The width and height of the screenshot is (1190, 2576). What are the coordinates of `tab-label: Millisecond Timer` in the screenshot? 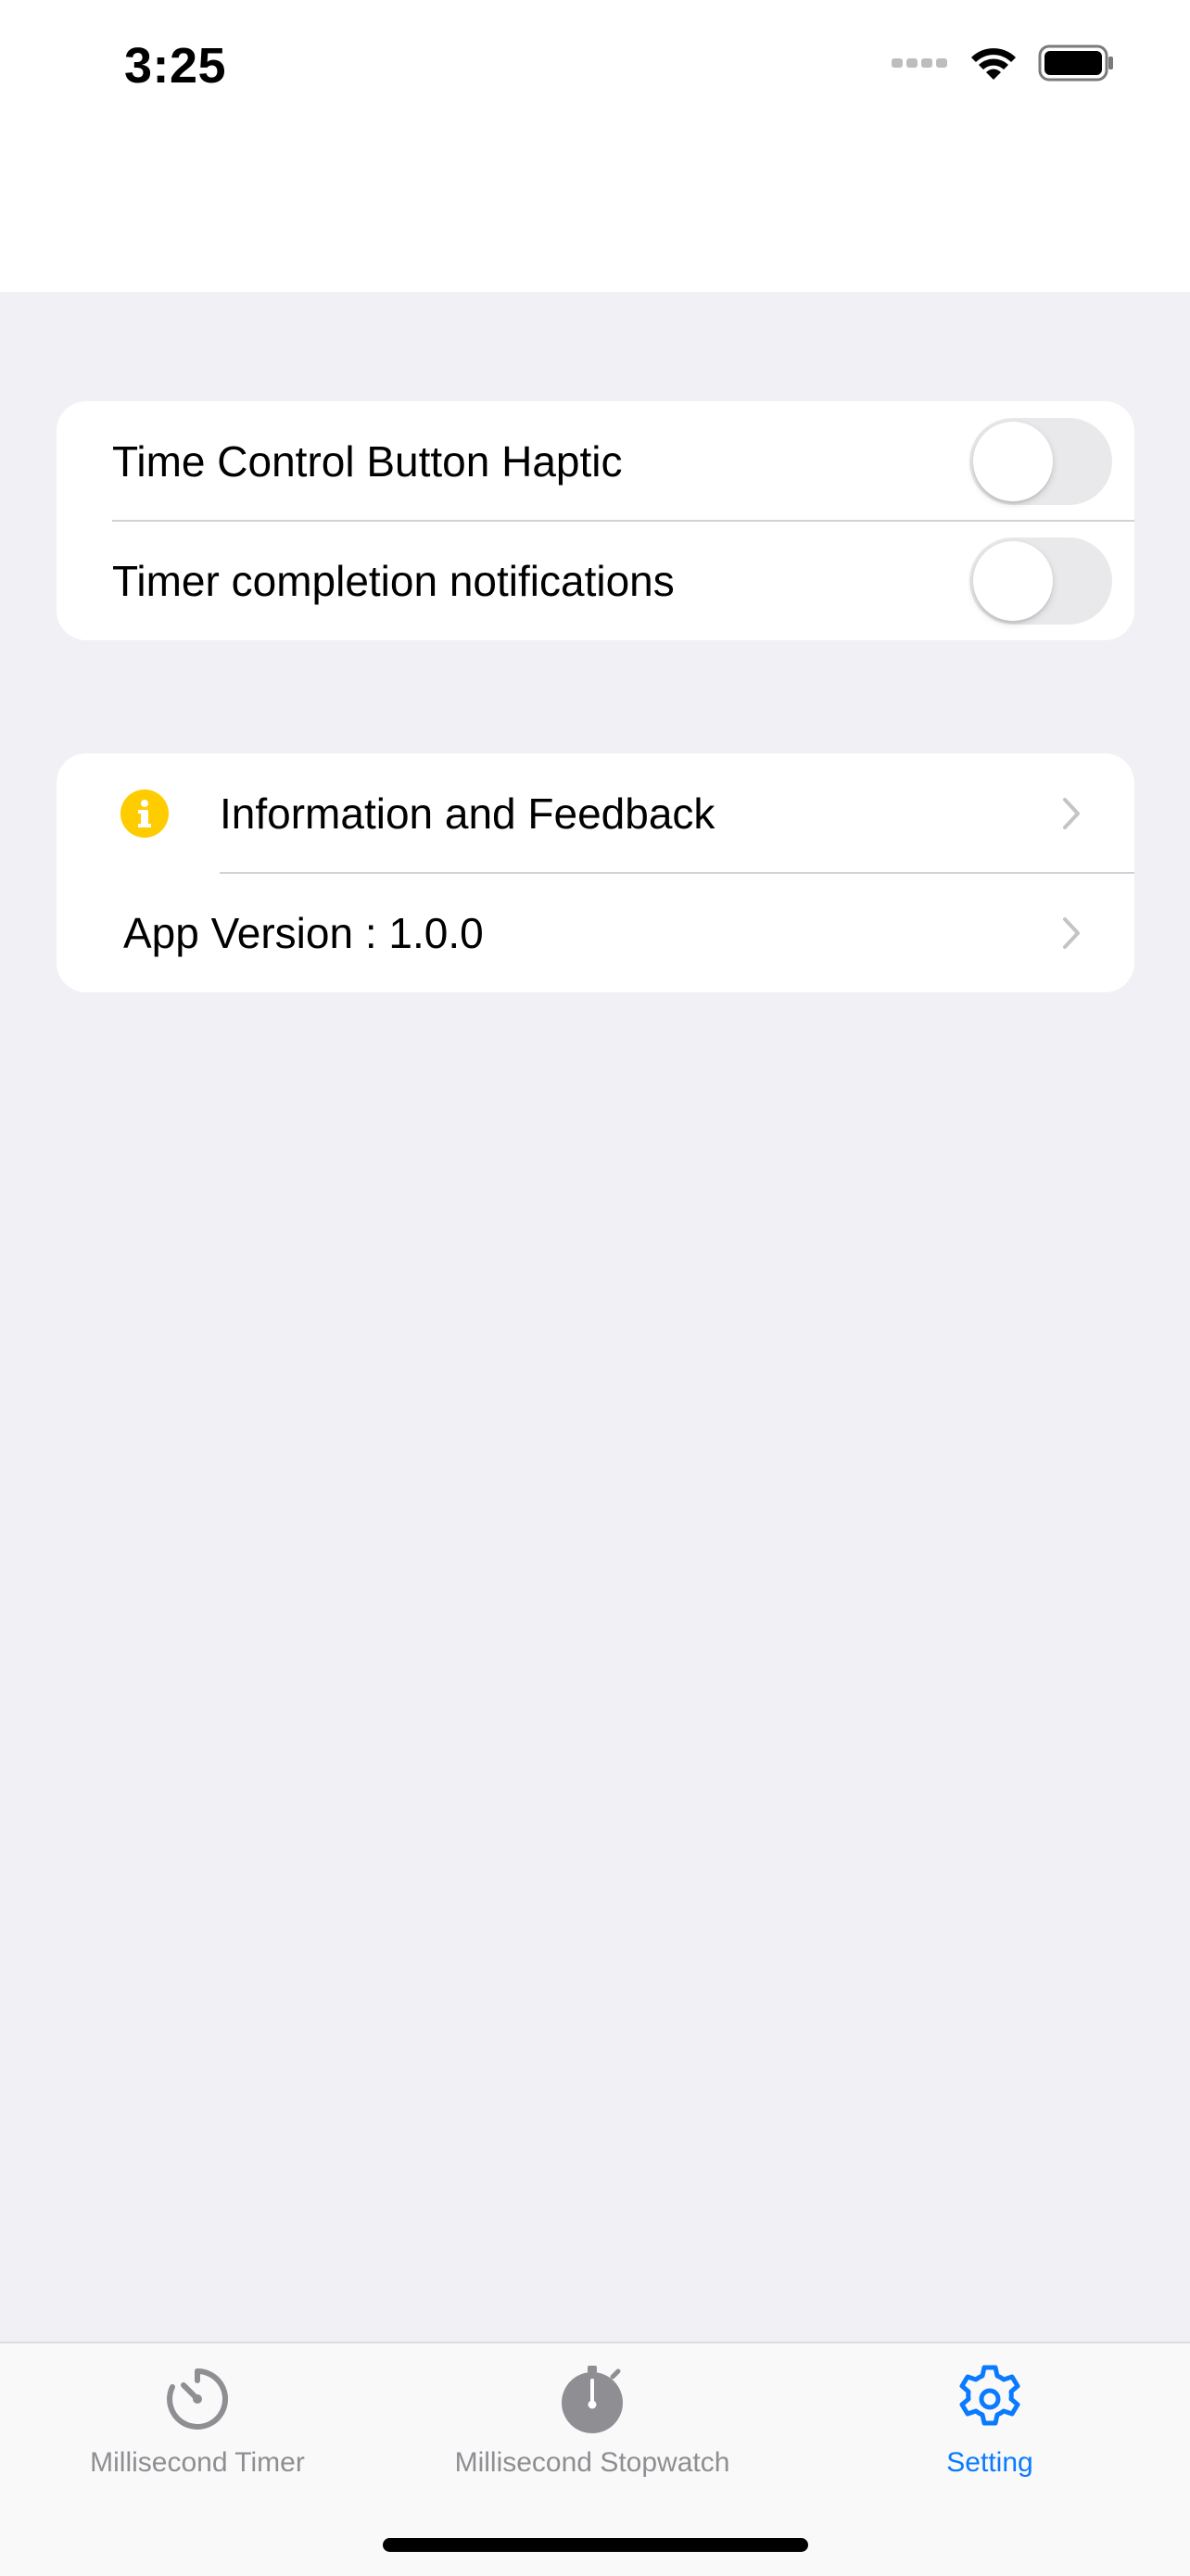 It's located at (197, 2462).